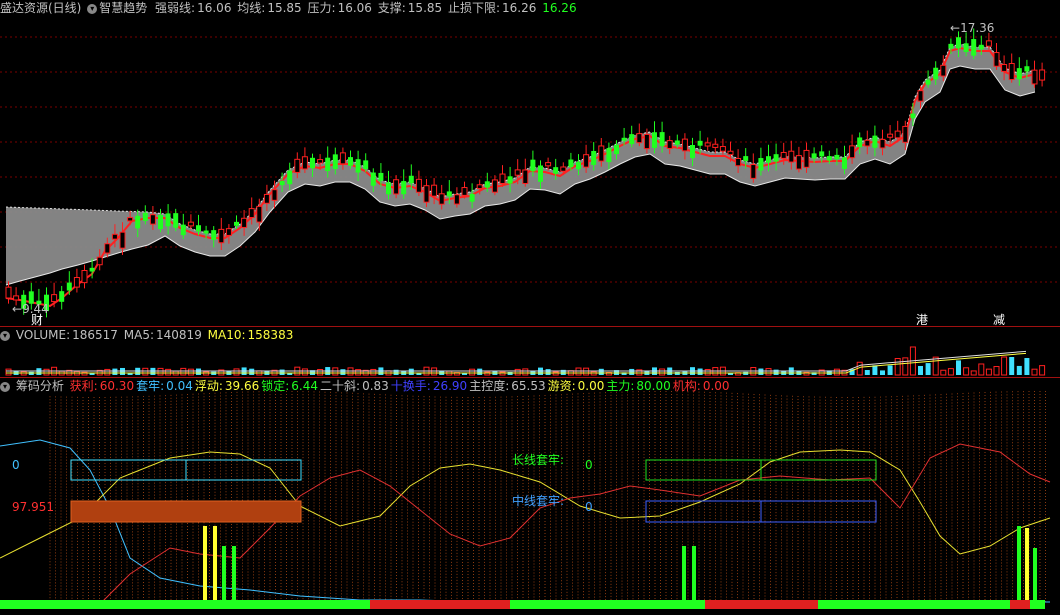  I want to click on jx-value: 15.85, so click(284, 8).